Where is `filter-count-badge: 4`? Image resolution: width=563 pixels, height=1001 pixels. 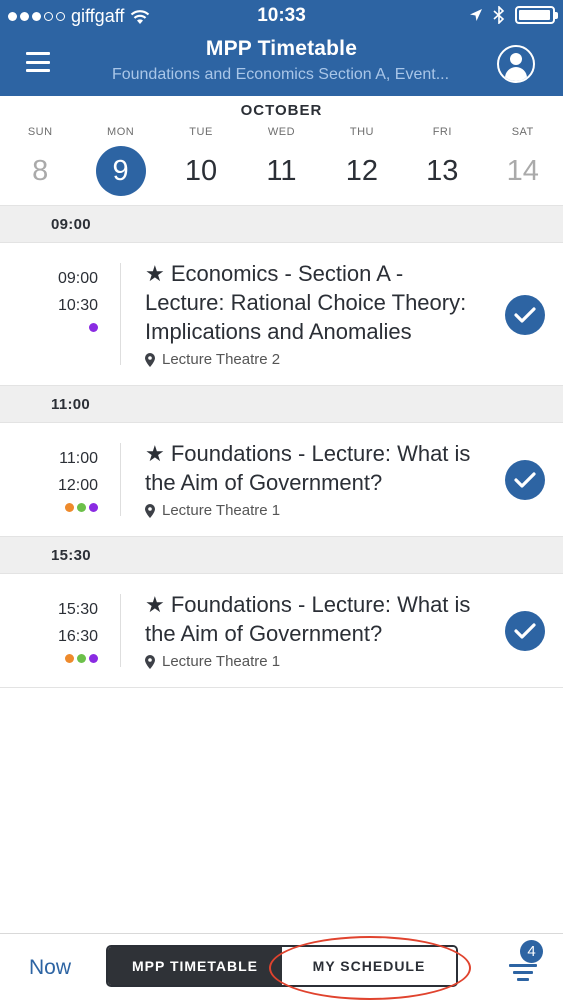
filter-count-badge: 4 is located at coordinates (531, 951).